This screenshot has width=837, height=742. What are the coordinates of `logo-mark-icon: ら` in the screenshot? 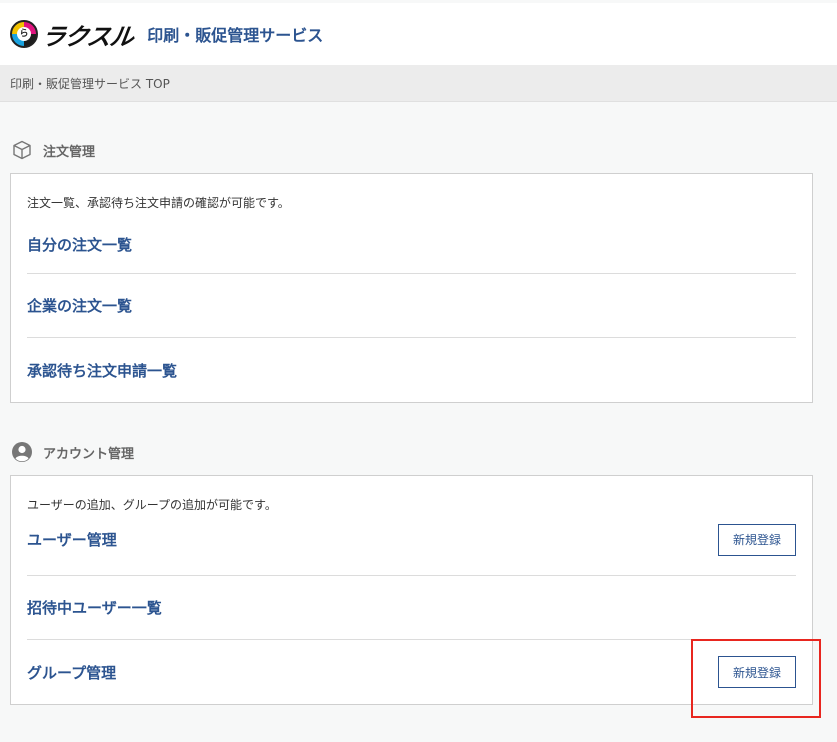 It's located at (24, 34).